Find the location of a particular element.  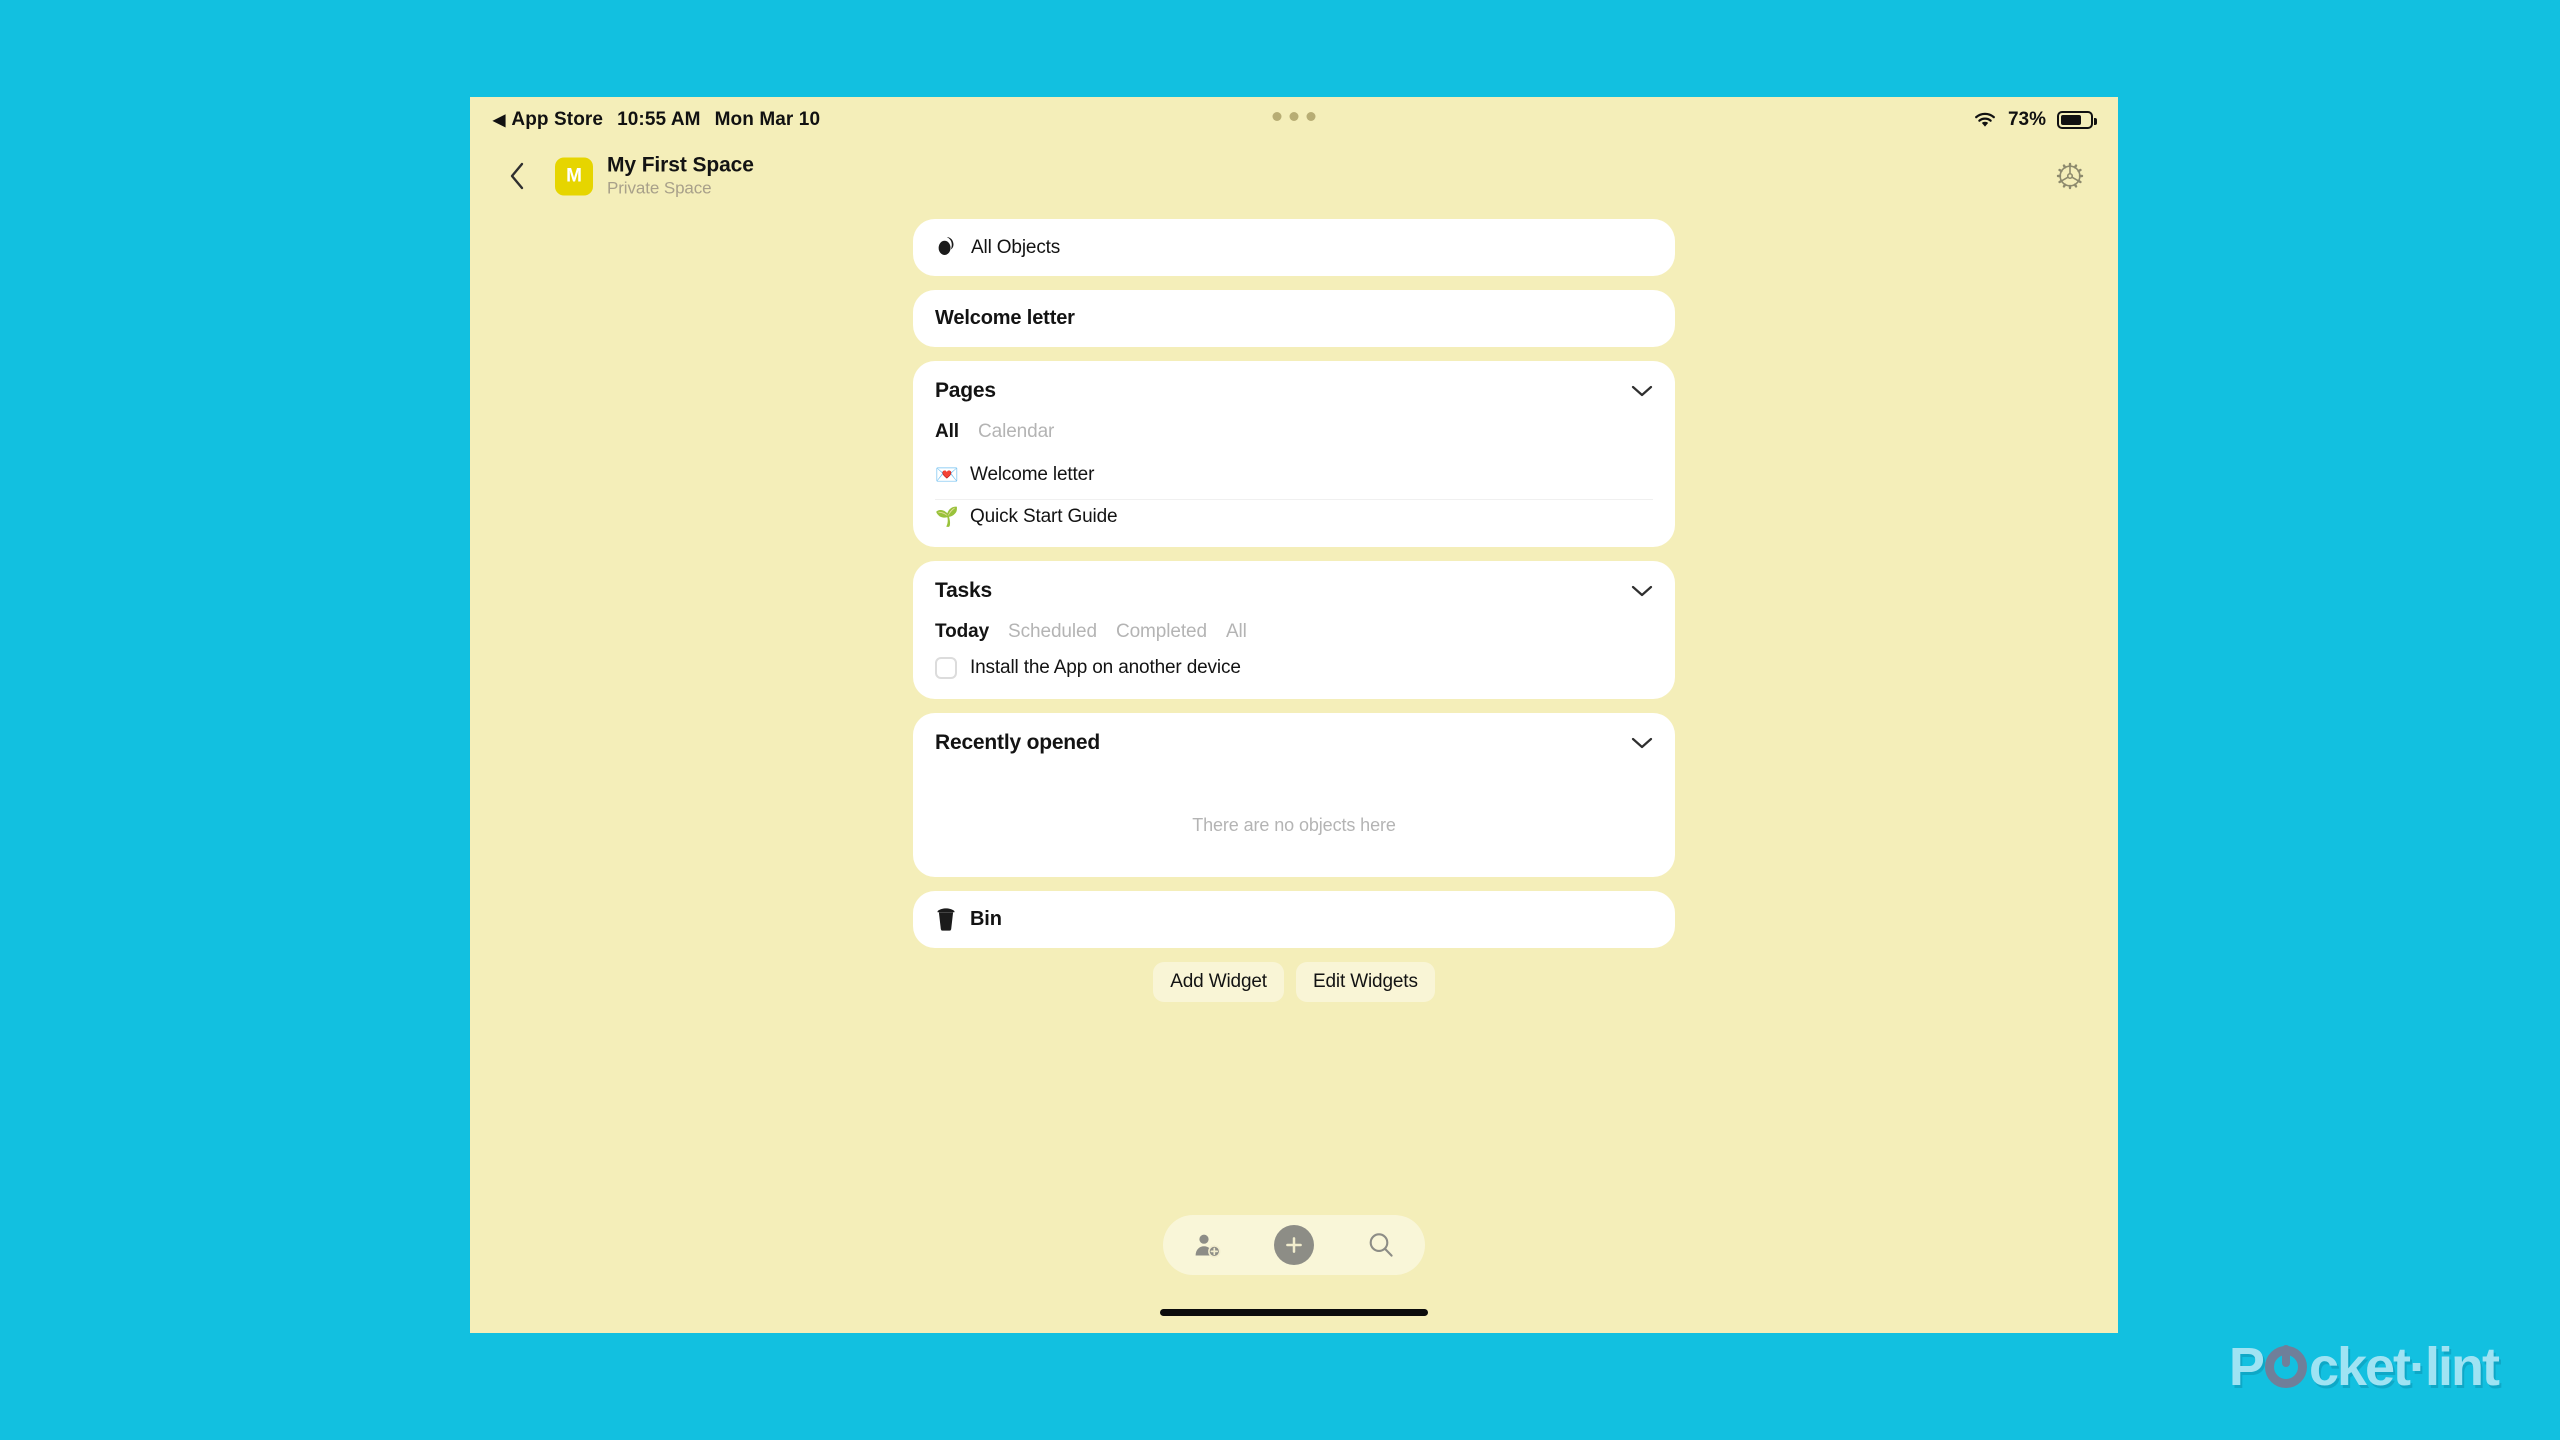

back-button is located at coordinates (517, 176).